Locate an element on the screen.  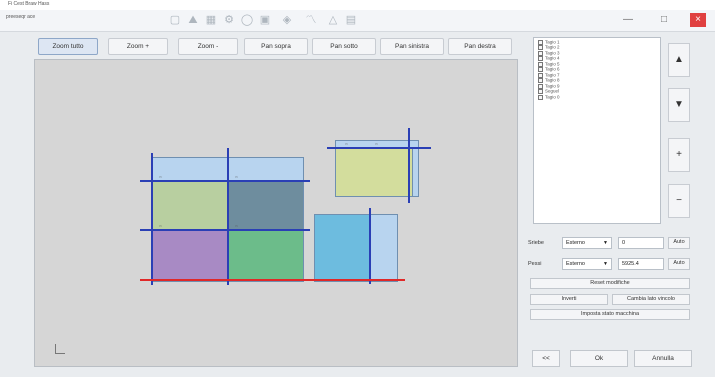
panel-cyan-strip is located at coordinates (384, 248).